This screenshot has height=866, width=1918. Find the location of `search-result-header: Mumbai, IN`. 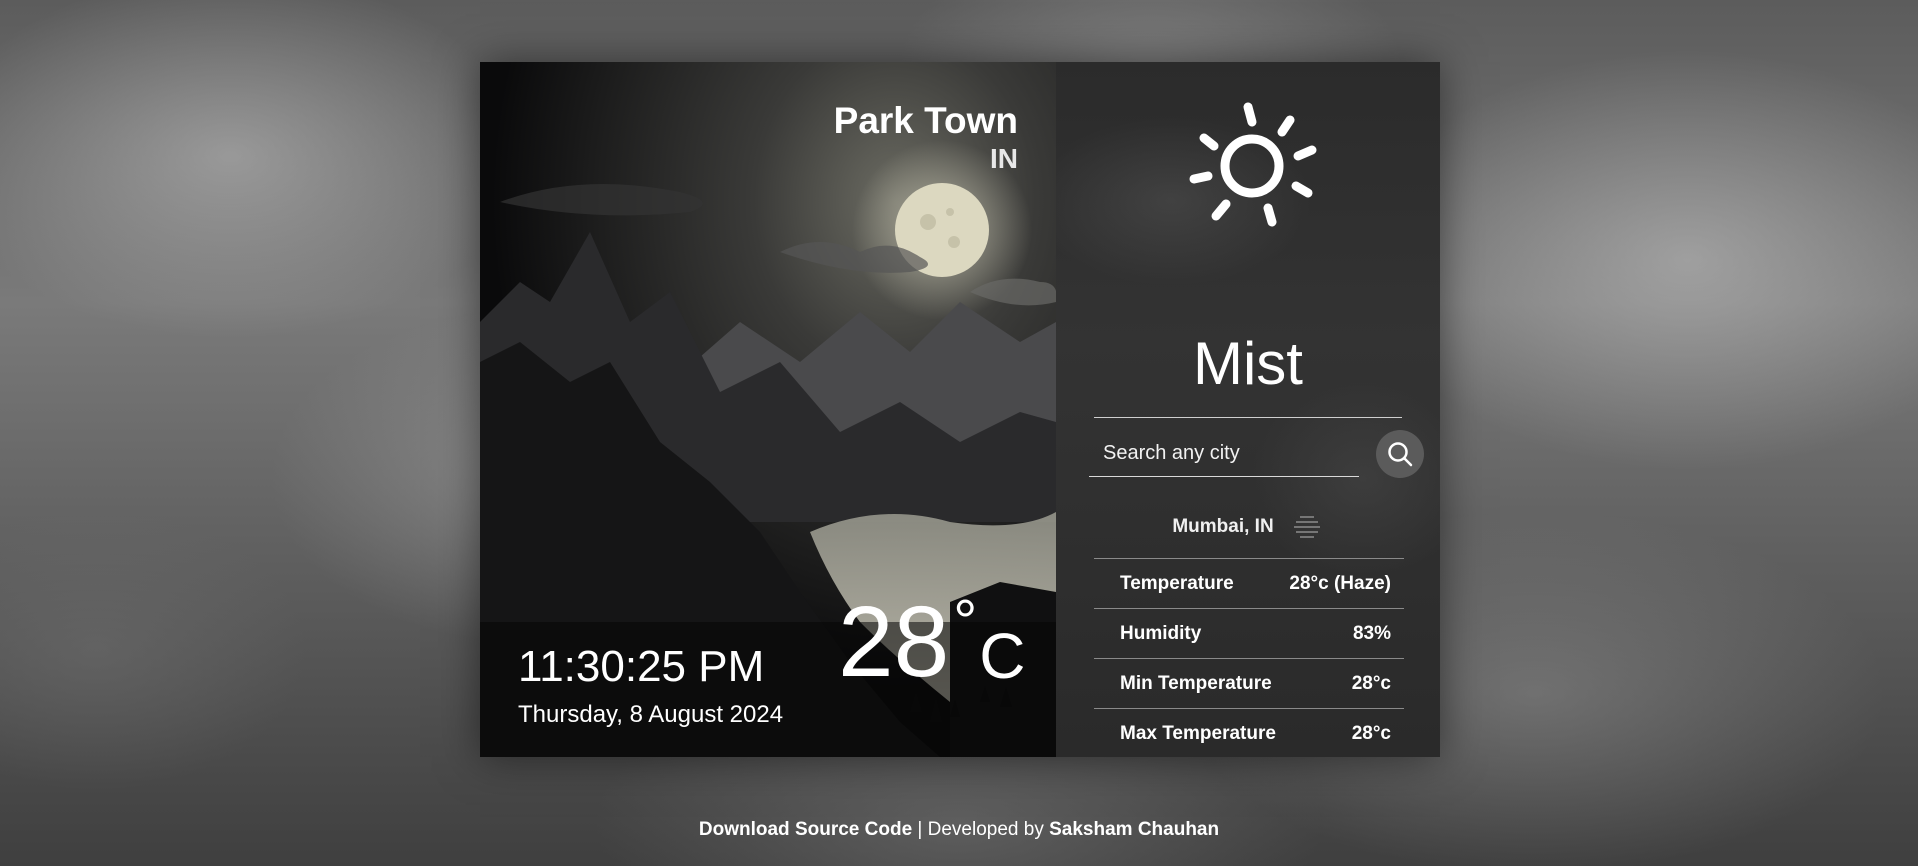

search-result-header: Mumbai, IN is located at coordinates (1248, 527).